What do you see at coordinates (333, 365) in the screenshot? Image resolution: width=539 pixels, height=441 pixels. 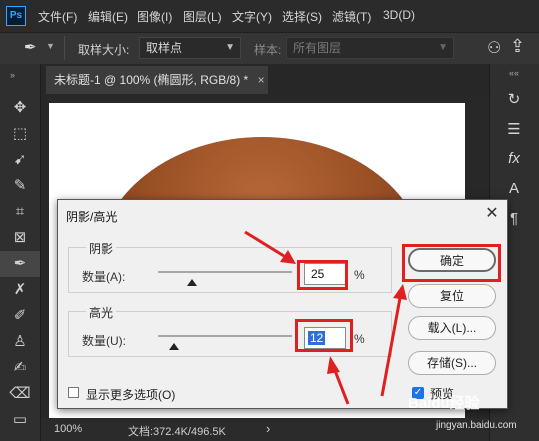 I see `arrow-head-highlights` at bounding box center [333, 365].